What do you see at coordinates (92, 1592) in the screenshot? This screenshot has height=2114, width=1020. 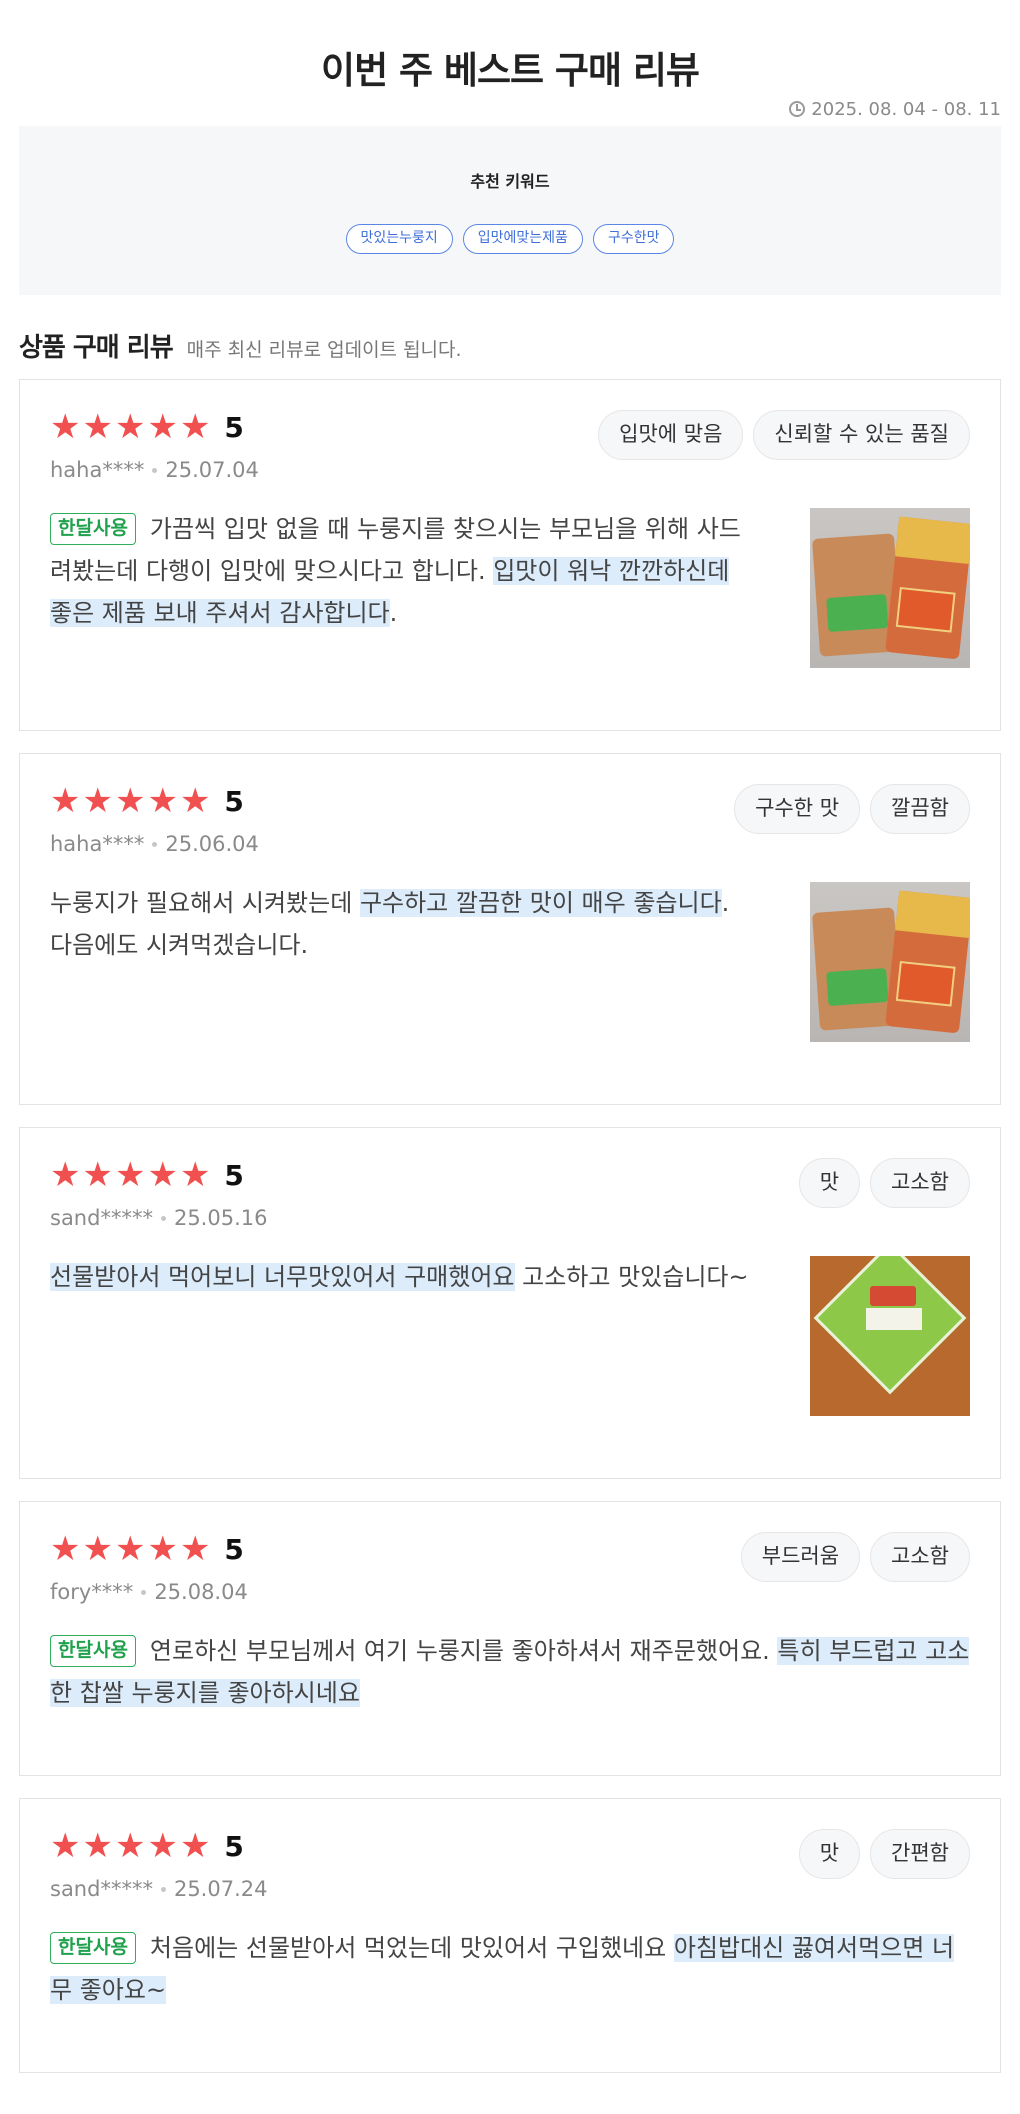 I see `reviewer-id: fory****` at bounding box center [92, 1592].